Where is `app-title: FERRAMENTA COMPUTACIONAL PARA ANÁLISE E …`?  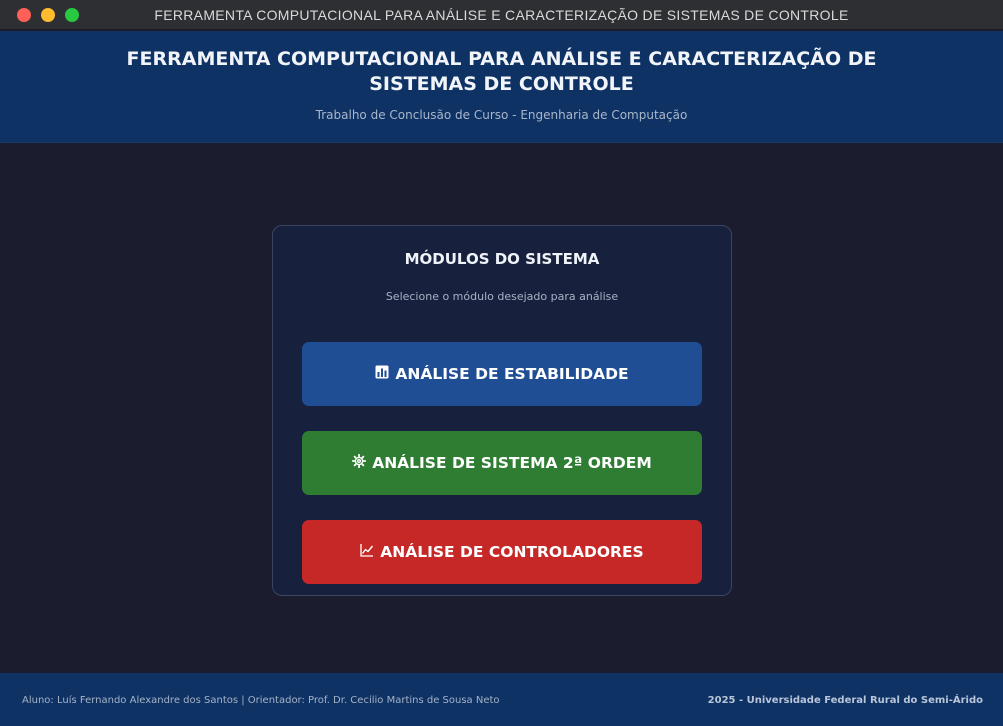
app-title: FERRAMENTA COMPUTACIONAL PARA ANÁLISE E … is located at coordinates (501, 71).